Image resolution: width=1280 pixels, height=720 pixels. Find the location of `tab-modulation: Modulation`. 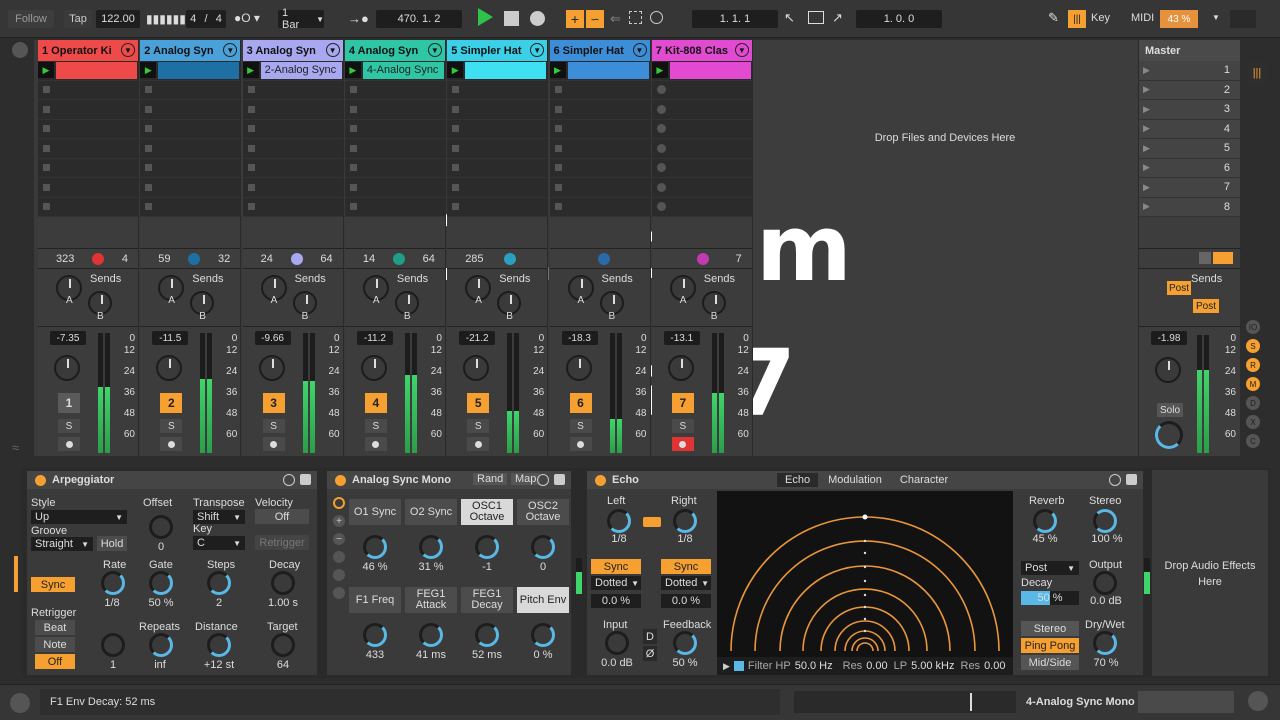

tab-modulation: Modulation is located at coordinates (855, 480).